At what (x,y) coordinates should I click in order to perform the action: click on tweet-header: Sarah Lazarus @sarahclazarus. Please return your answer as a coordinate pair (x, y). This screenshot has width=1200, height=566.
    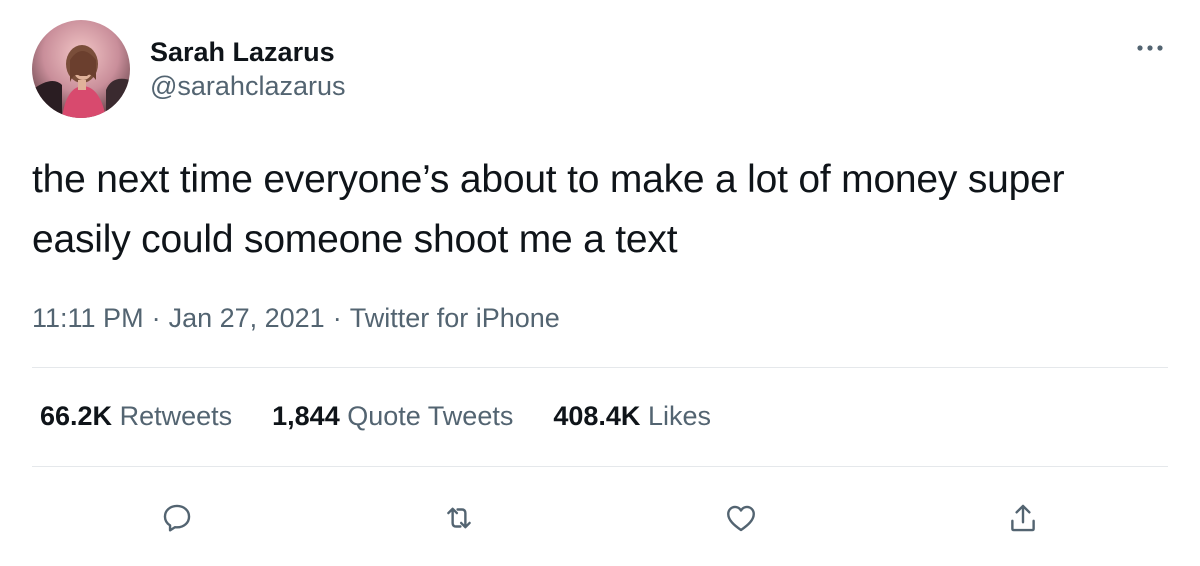
    Looking at the image, I should click on (189, 69).